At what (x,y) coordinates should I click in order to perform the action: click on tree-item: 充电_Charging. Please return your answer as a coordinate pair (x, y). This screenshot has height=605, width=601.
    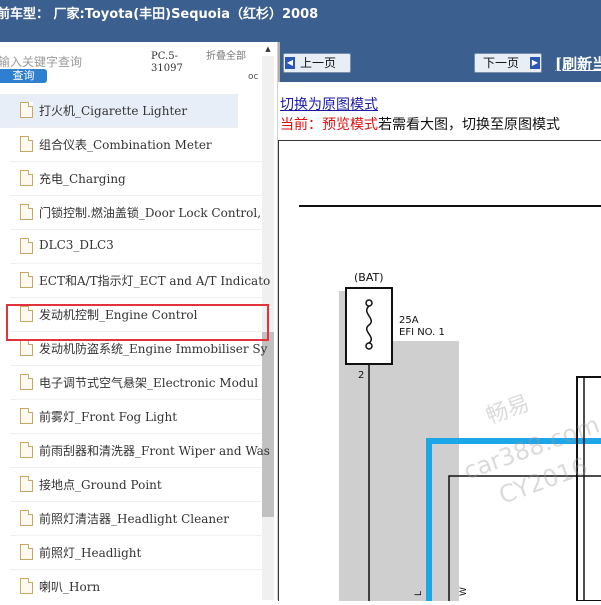
    Looking at the image, I should click on (131, 179).